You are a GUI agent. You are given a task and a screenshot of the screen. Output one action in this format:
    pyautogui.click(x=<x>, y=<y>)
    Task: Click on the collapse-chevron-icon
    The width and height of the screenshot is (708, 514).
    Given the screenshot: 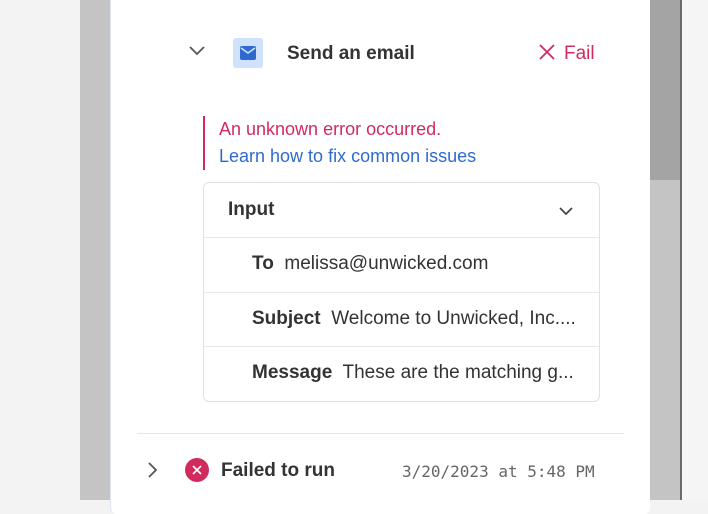 What is the action you would take?
    pyautogui.click(x=197, y=51)
    